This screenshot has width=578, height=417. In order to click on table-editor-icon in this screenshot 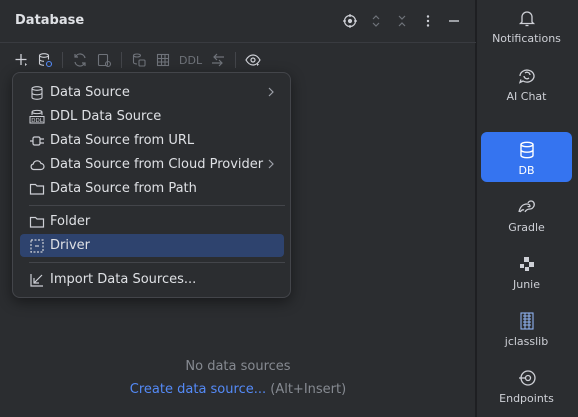, I will do `click(163, 60)`.